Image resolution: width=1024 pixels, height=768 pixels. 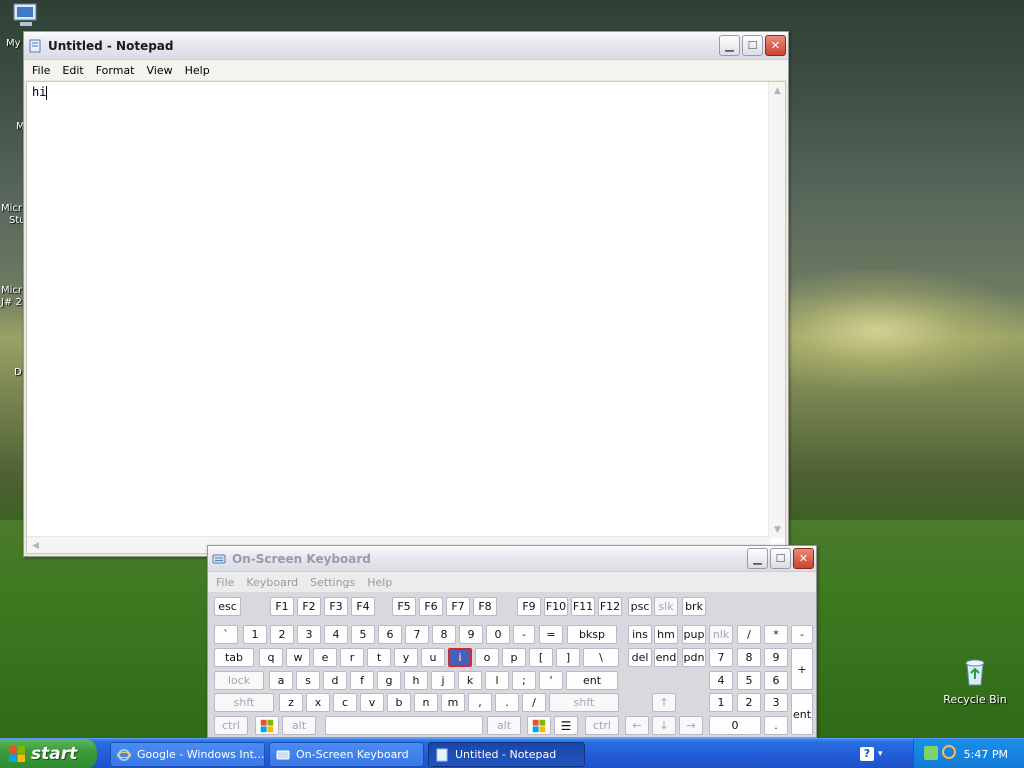 What do you see at coordinates (566, 725) in the screenshot?
I see `key-menu: ☰` at bounding box center [566, 725].